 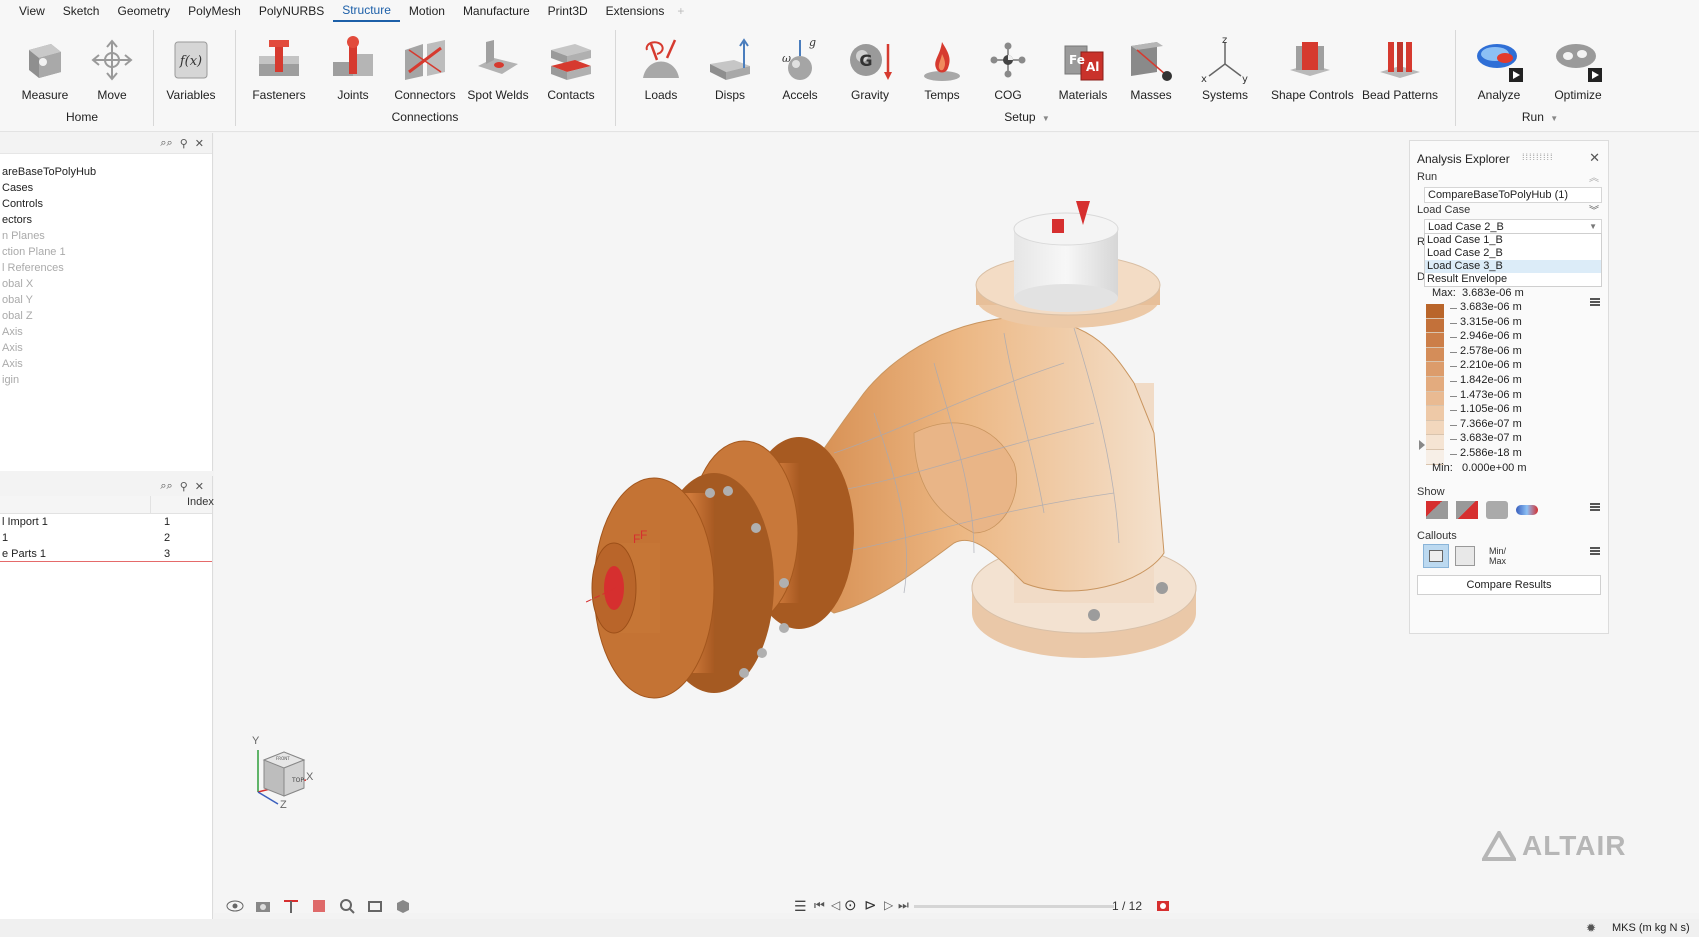 I want to click on legend-menu-icon, so click(x=1595, y=302).